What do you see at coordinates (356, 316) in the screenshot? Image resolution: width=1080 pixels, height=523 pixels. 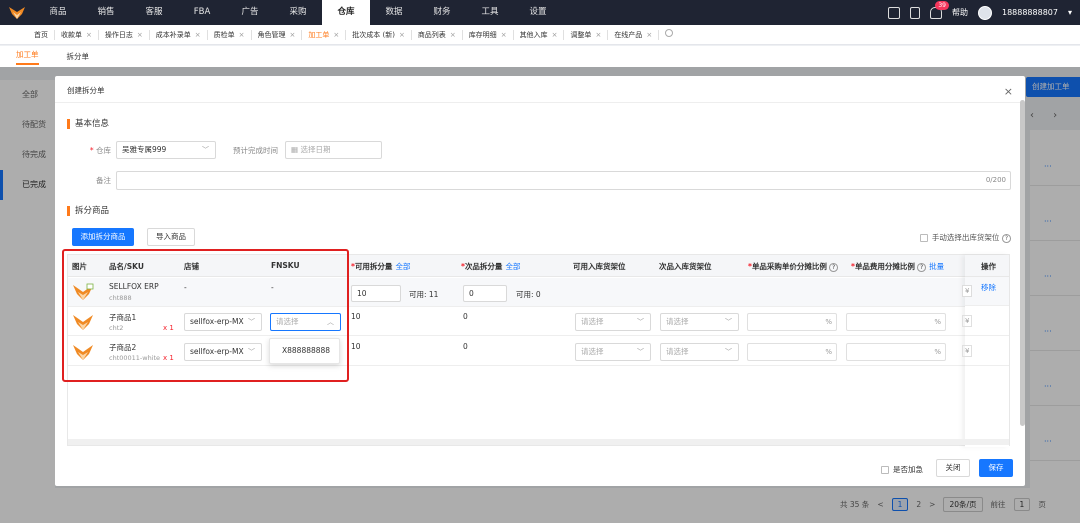 I see `available-split-value: 10` at bounding box center [356, 316].